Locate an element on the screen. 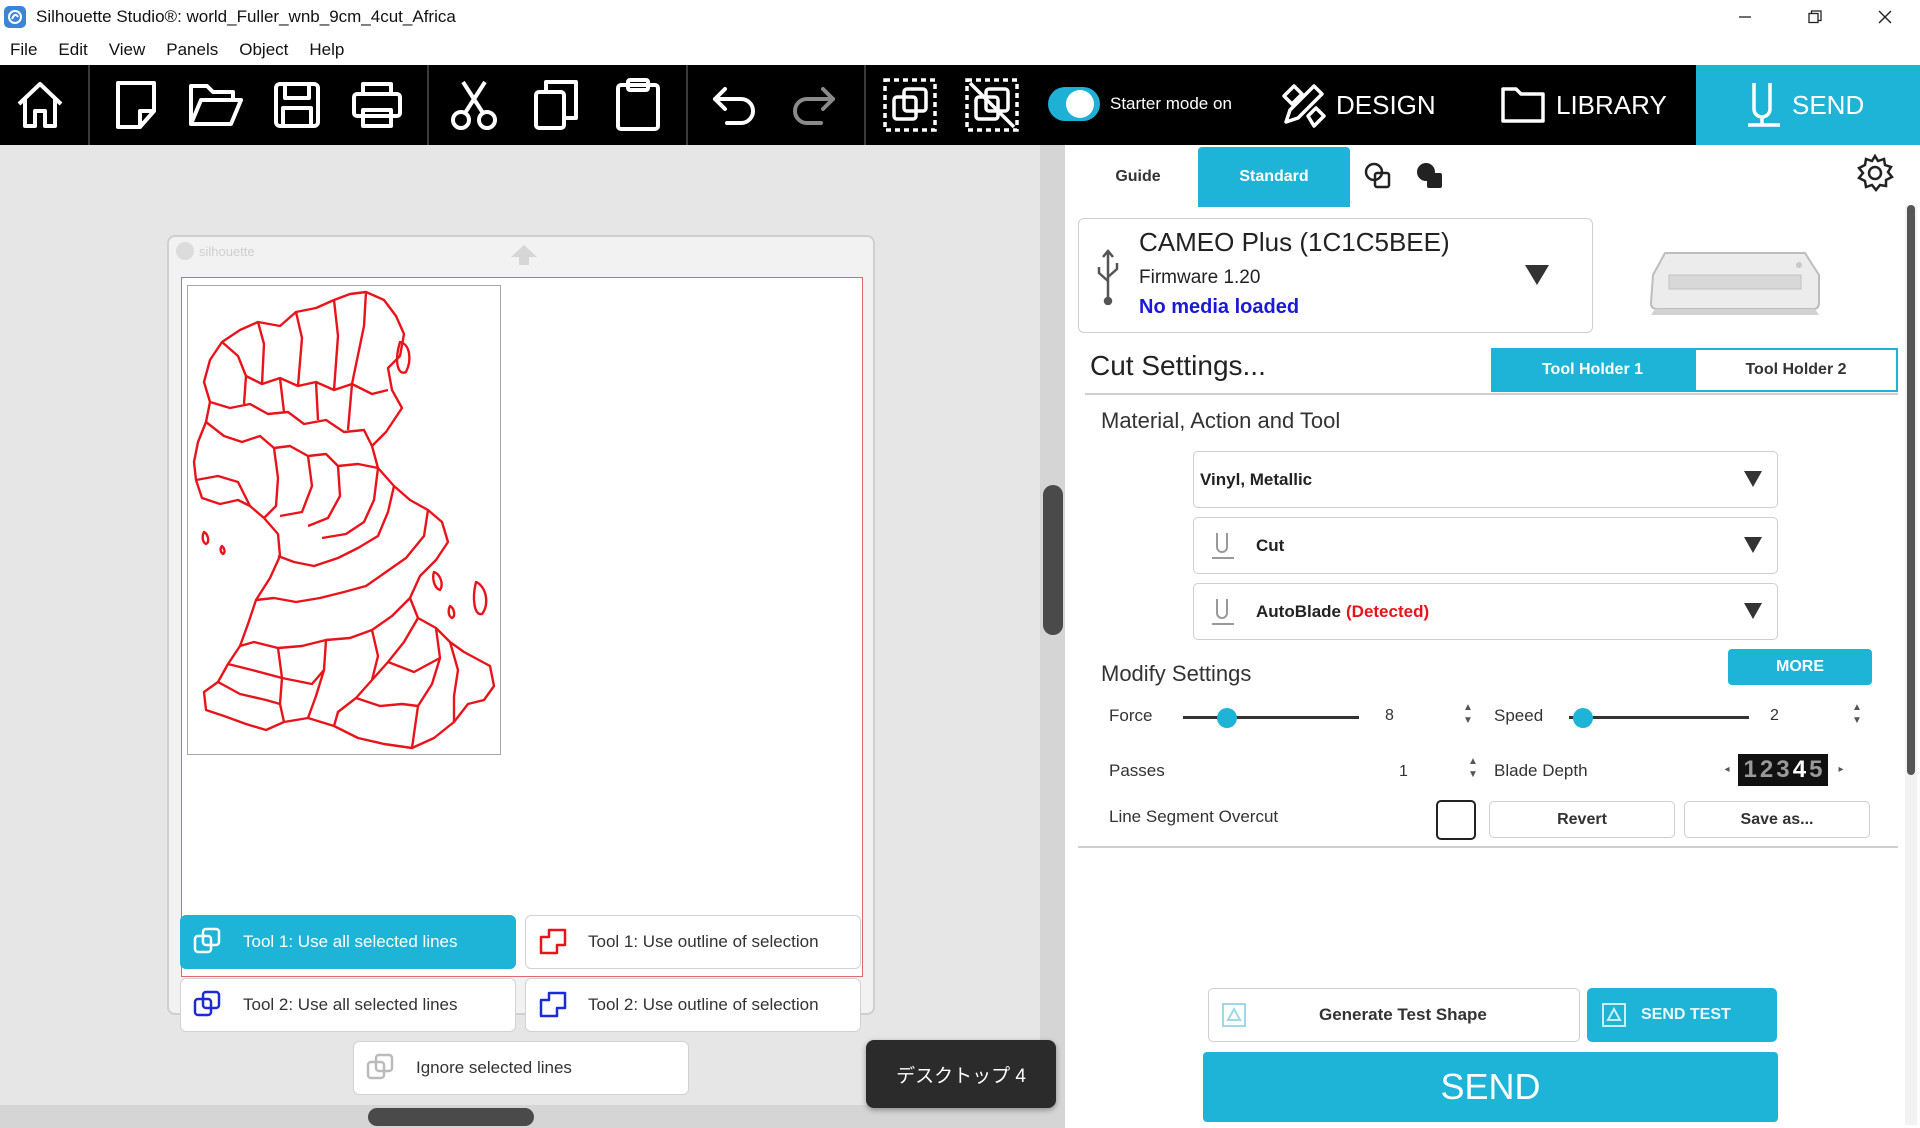 Image resolution: width=1920 pixels, height=1128 pixels. send-test-button: SEND TEST is located at coordinates (1682, 1015).